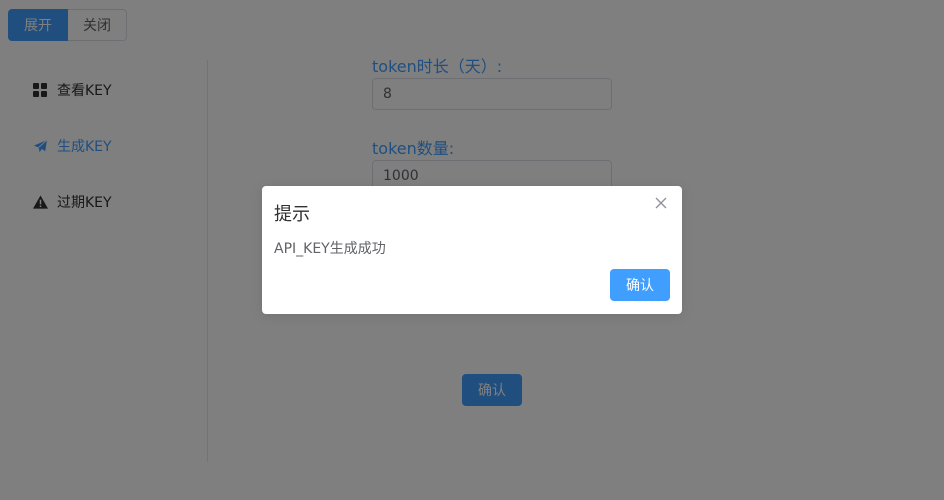 This screenshot has height=500, width=944. I want to click on dialog-message: API_KEY生成成功, so click(330, 249).